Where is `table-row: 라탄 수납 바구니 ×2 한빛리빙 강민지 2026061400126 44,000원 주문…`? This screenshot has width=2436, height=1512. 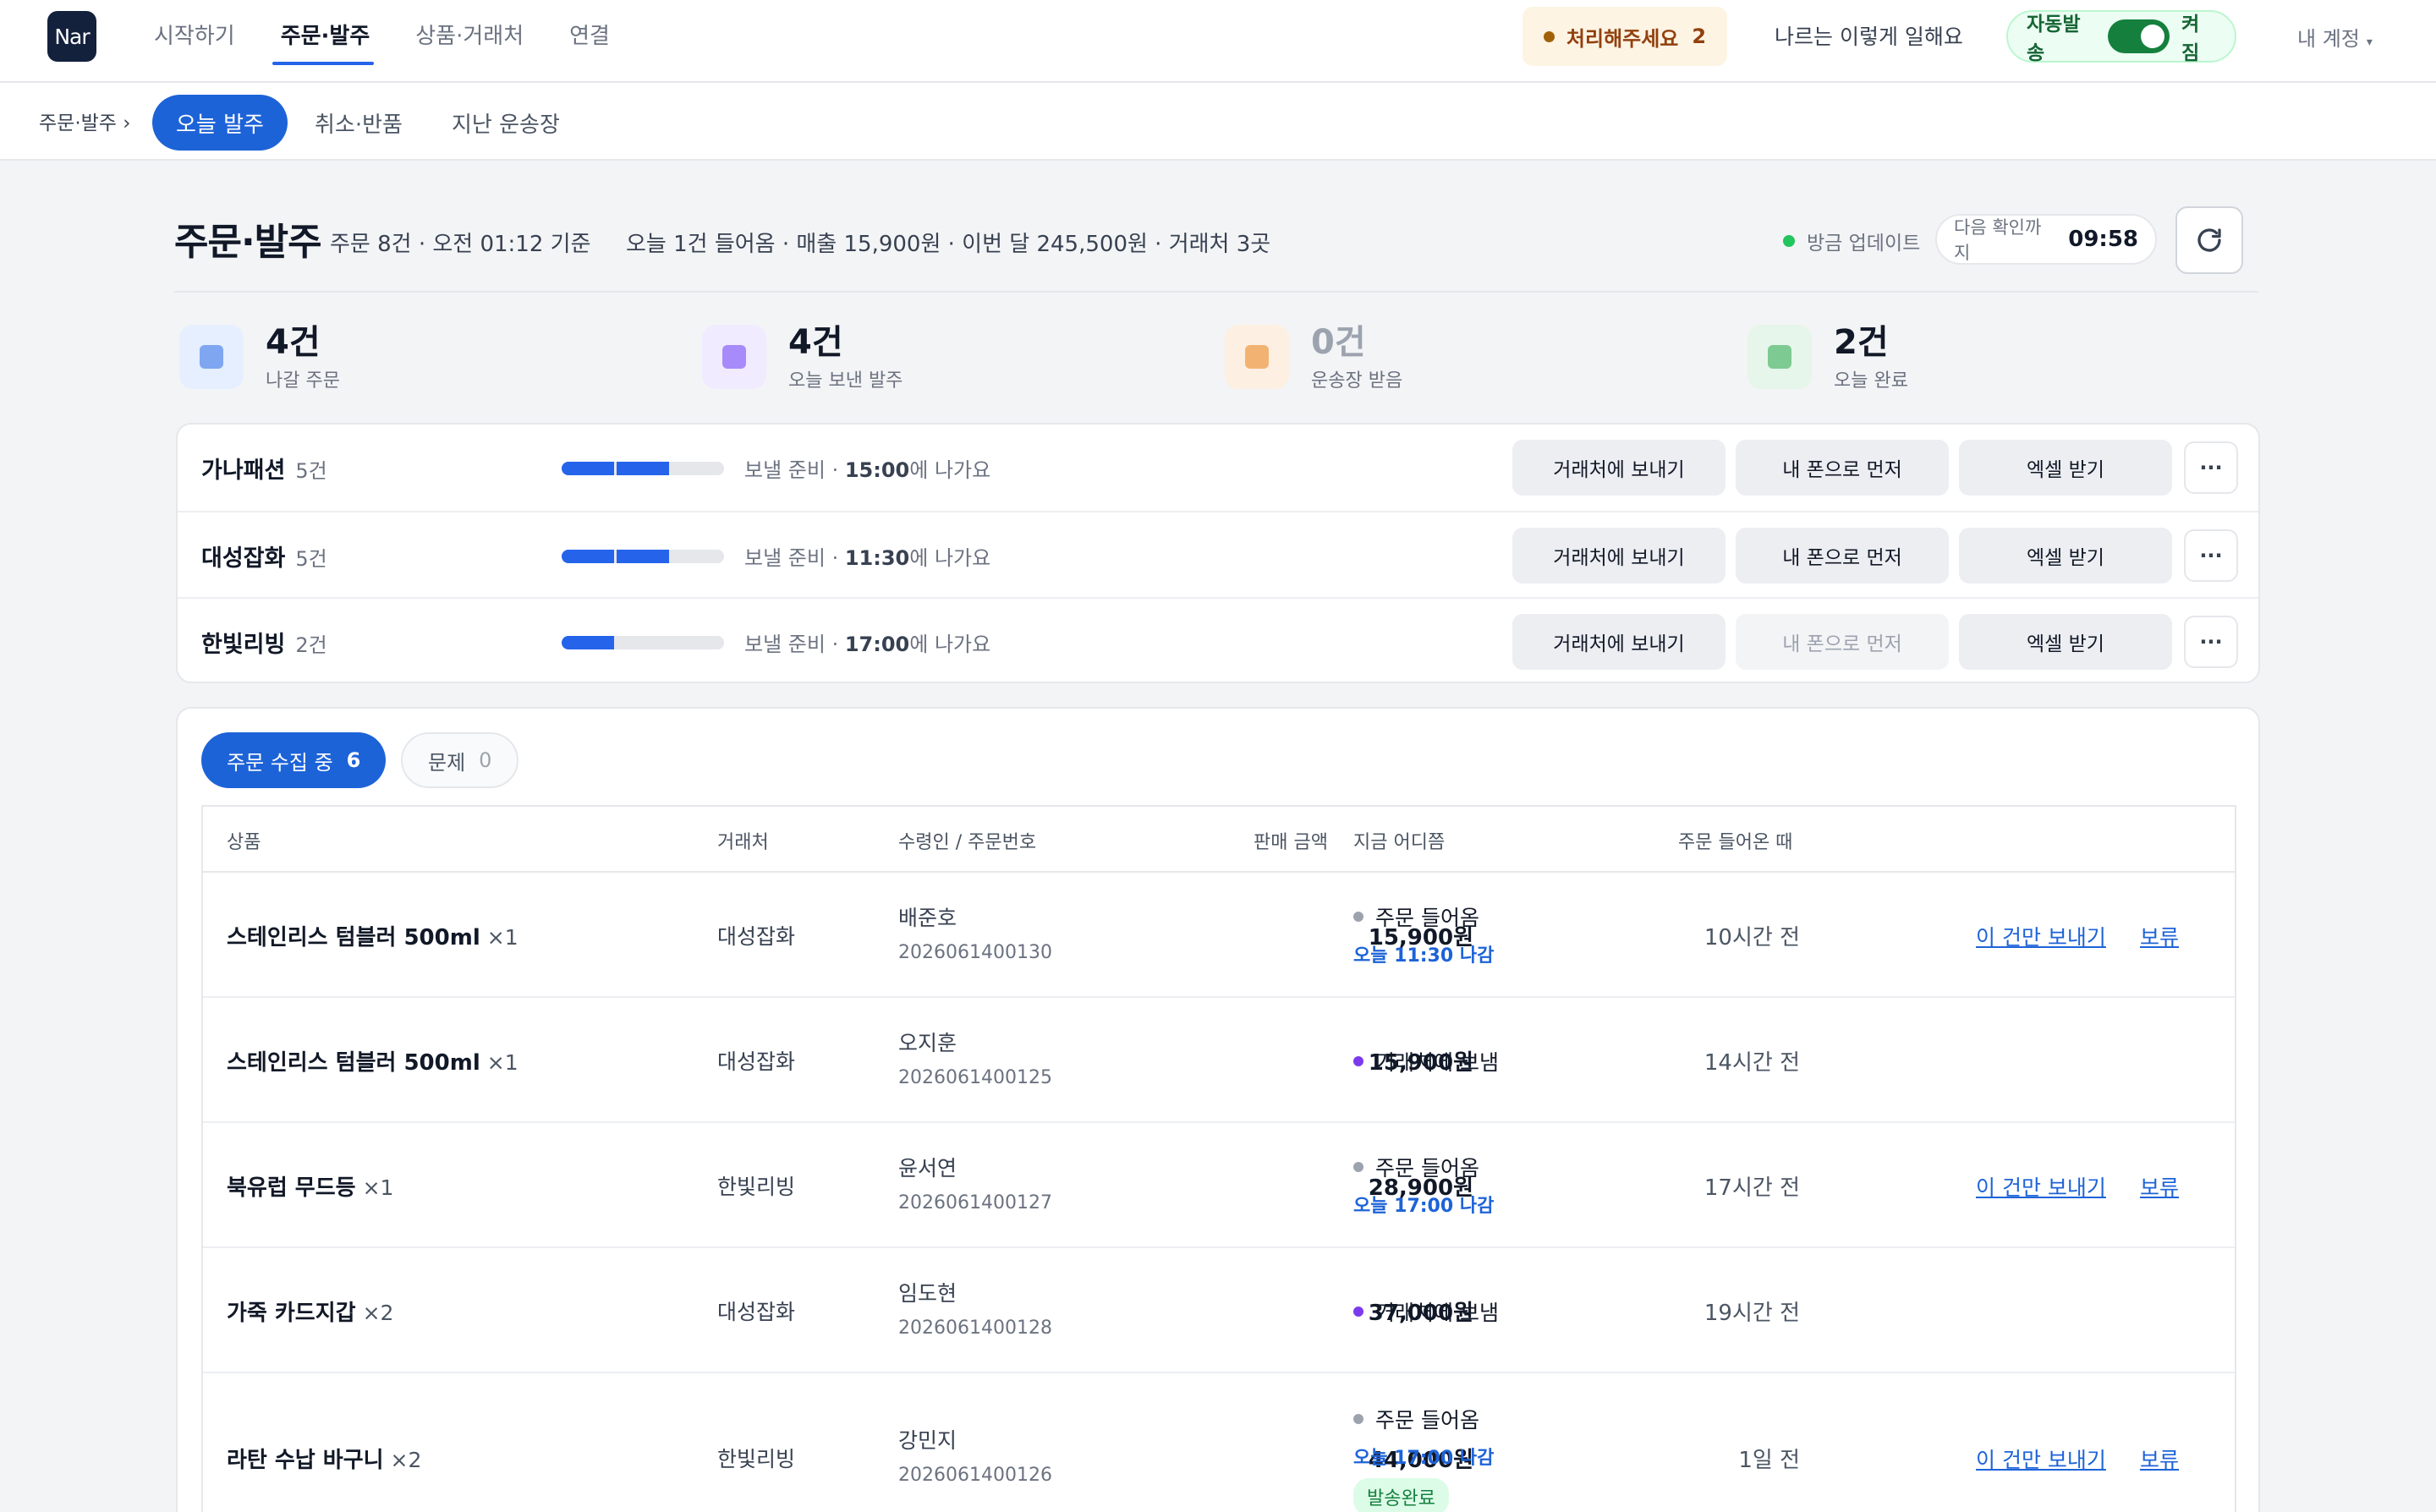
table-row: 라탄 수납 바구니 ×2 한빛리빙 강민지 2026061400126 44,000원 주문… is located at coordinates (1219, 1442).